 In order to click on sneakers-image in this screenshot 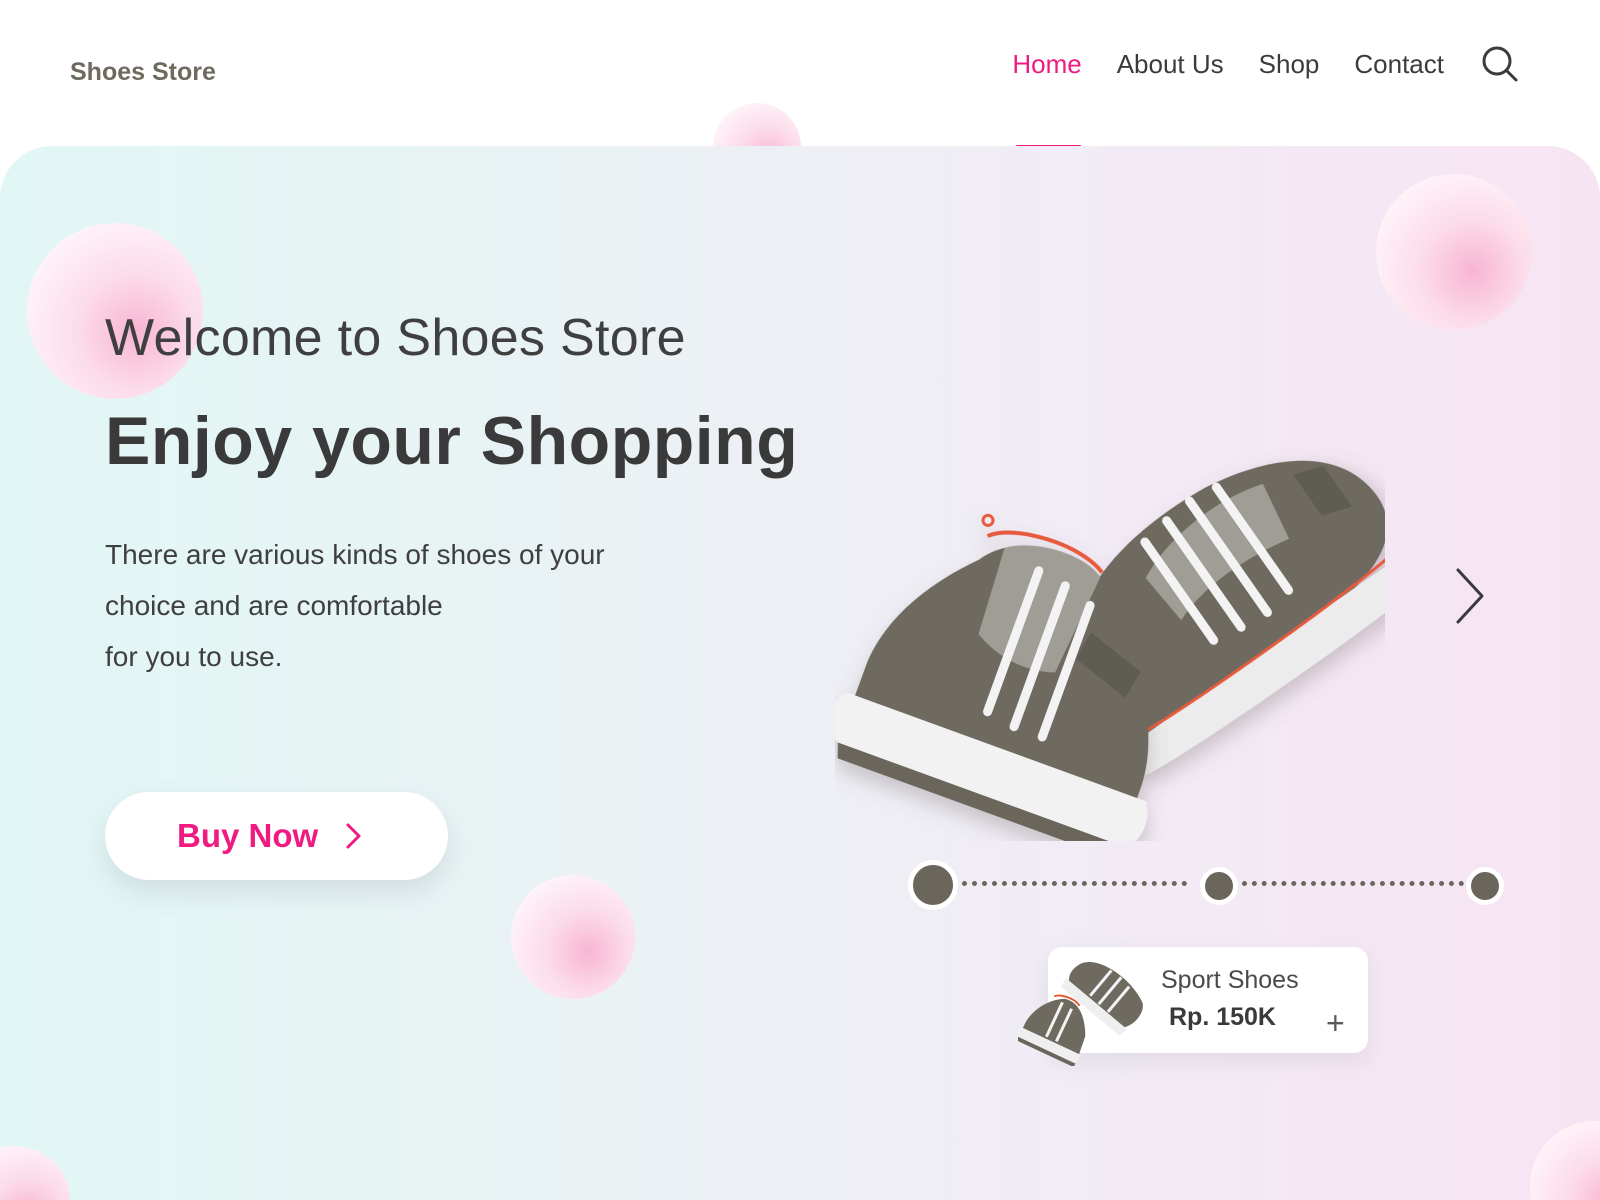, I will do `click(1110, 650)`.